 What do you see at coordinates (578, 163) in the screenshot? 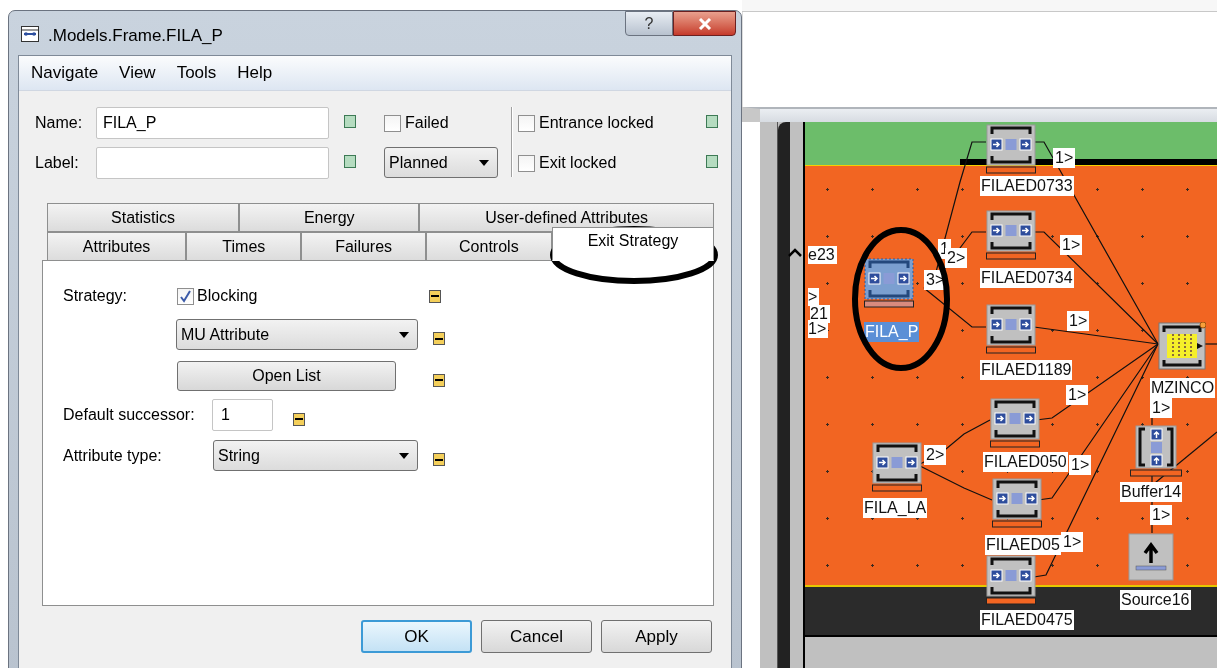
I see `checkbox-label: Exit locked` at bounding box center [578, 163].